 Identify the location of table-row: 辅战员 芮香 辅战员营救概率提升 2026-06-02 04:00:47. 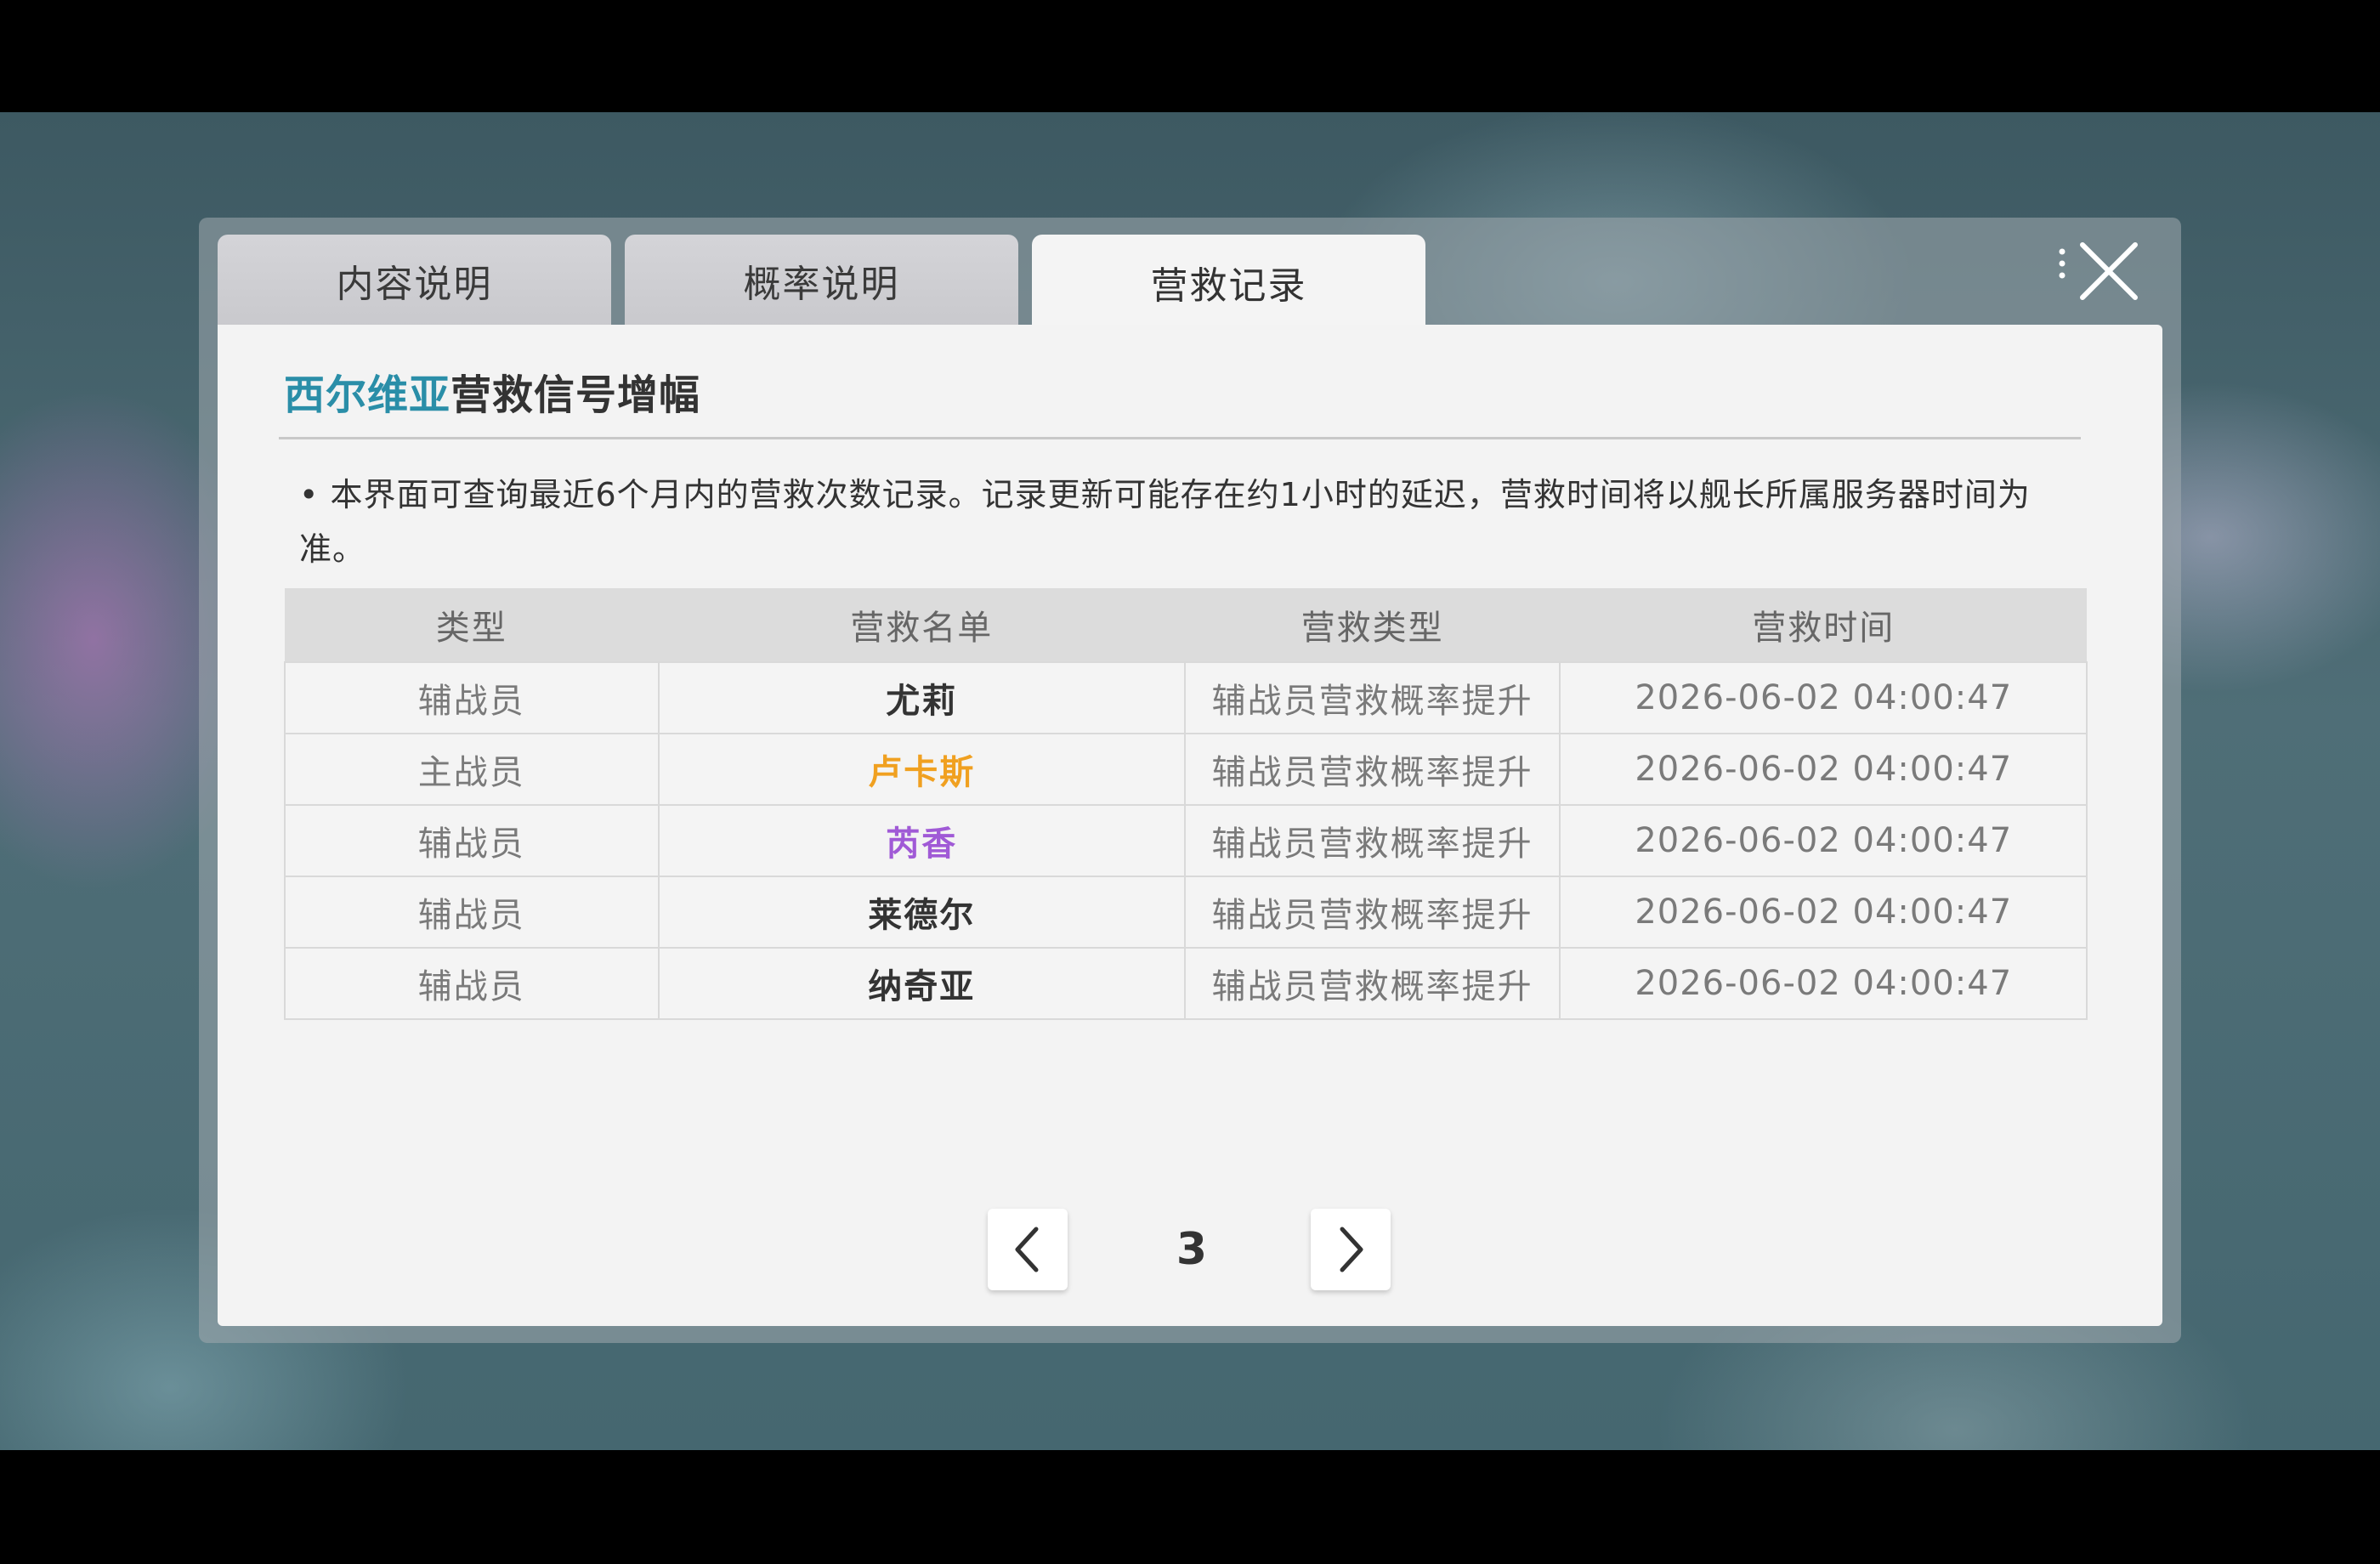
(1186, 840).